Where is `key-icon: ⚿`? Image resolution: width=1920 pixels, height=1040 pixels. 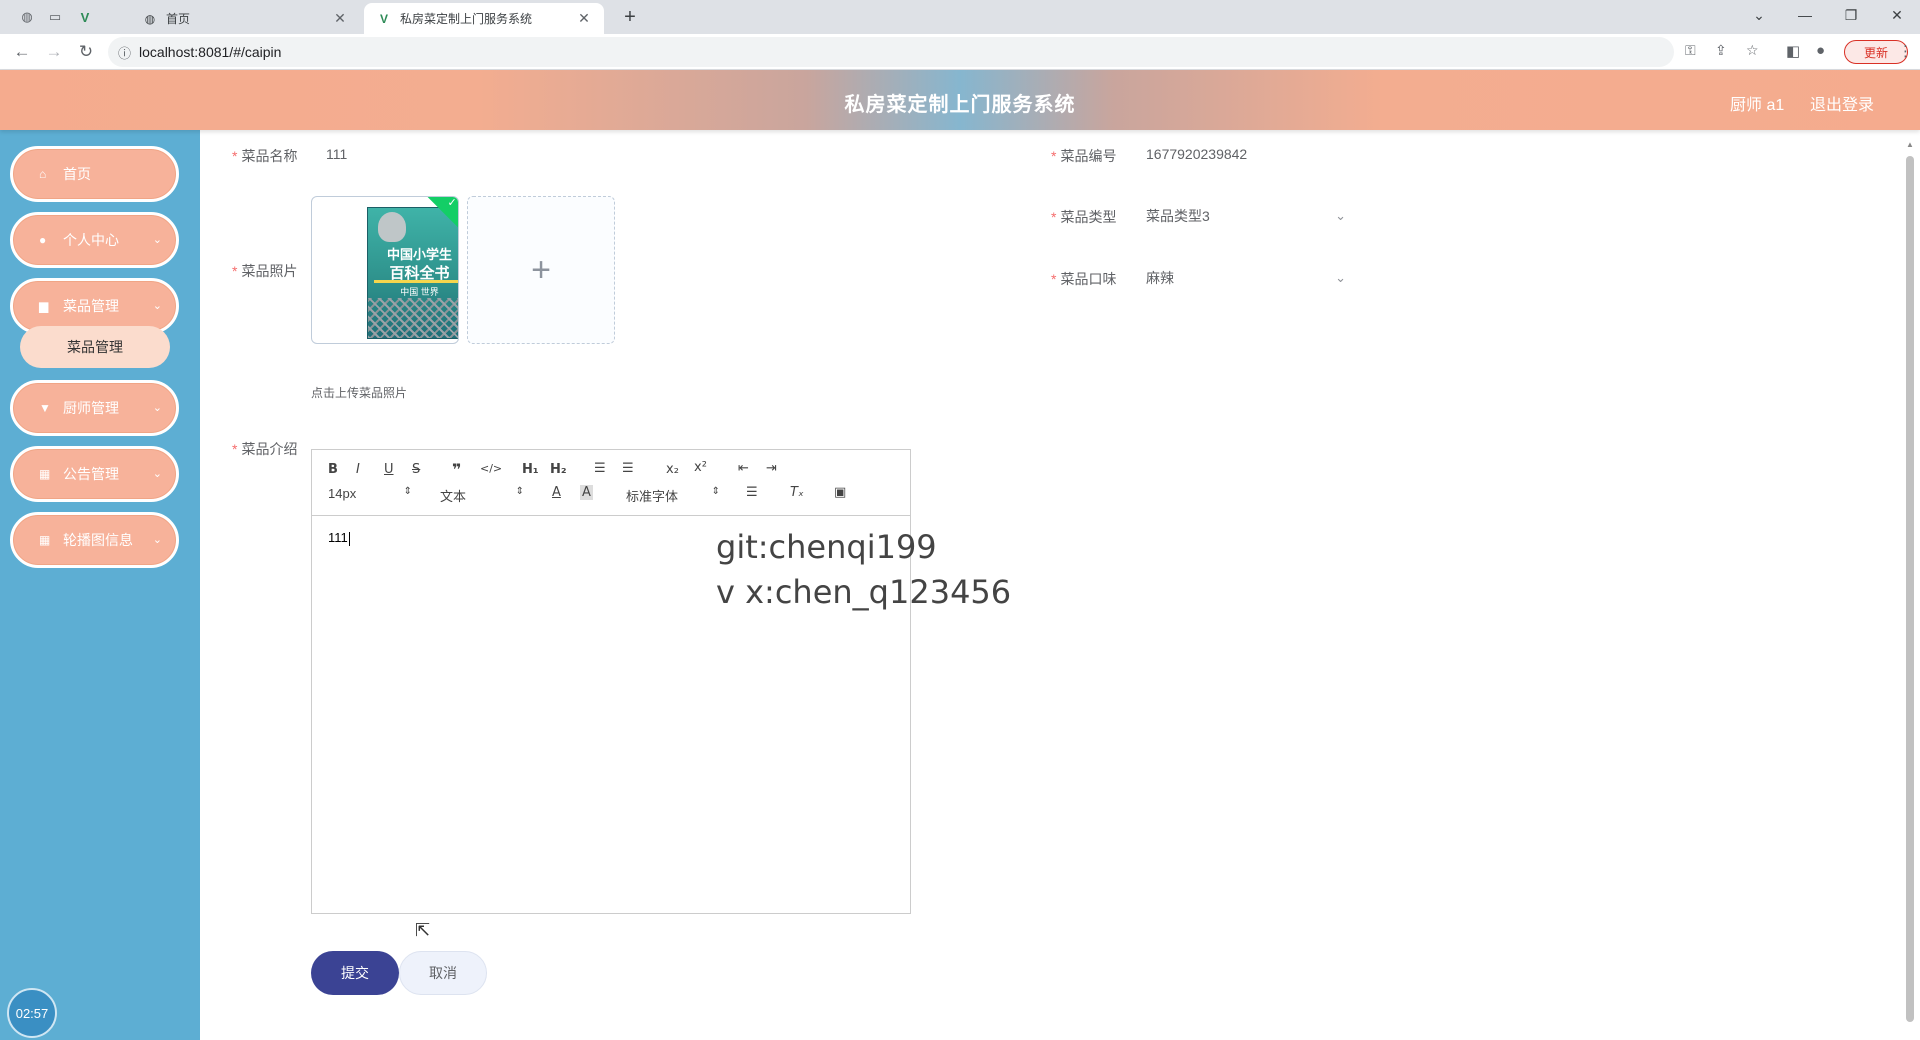 key-icon: ⚿ is located at coordinates (1690, 50).